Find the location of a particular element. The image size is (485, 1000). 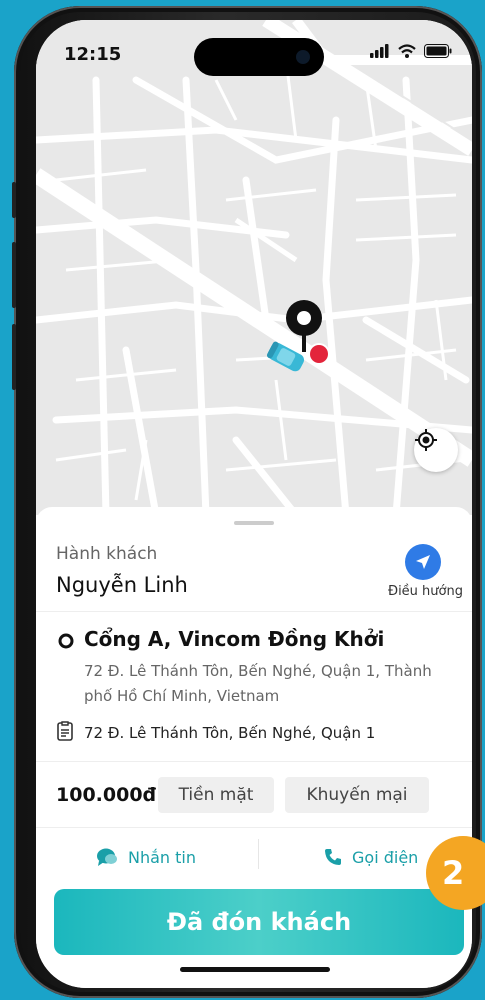

locate-icon is located at coordinates (426, 440).